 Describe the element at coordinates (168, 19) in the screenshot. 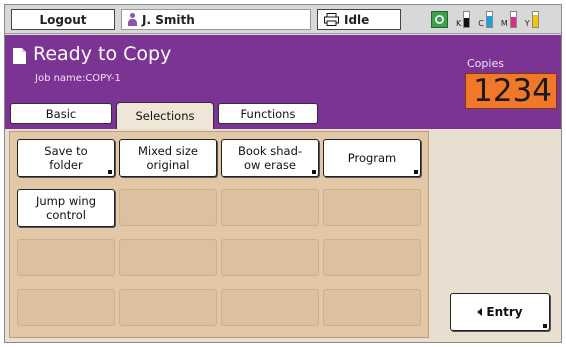

I see `user-name: J. Smith` at that location.